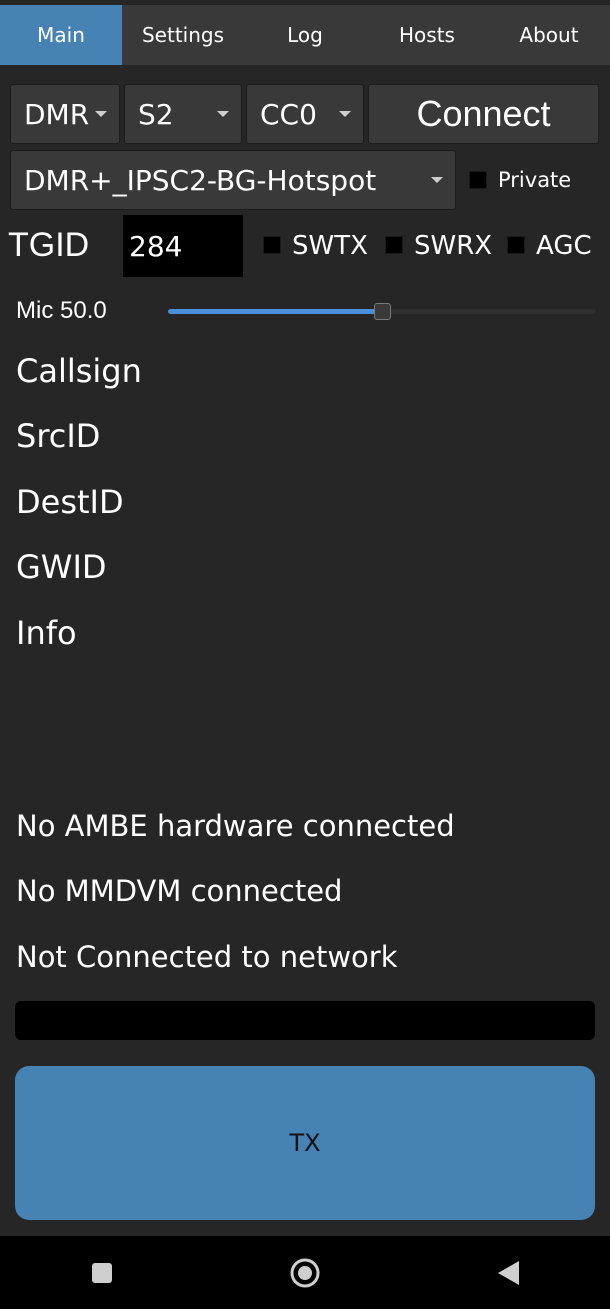 The image size is (610, 1309). Describe the element at coordinates (235, 826) in the screenshot. I see `ambe-status: No AMBE hardware connected` at that location.